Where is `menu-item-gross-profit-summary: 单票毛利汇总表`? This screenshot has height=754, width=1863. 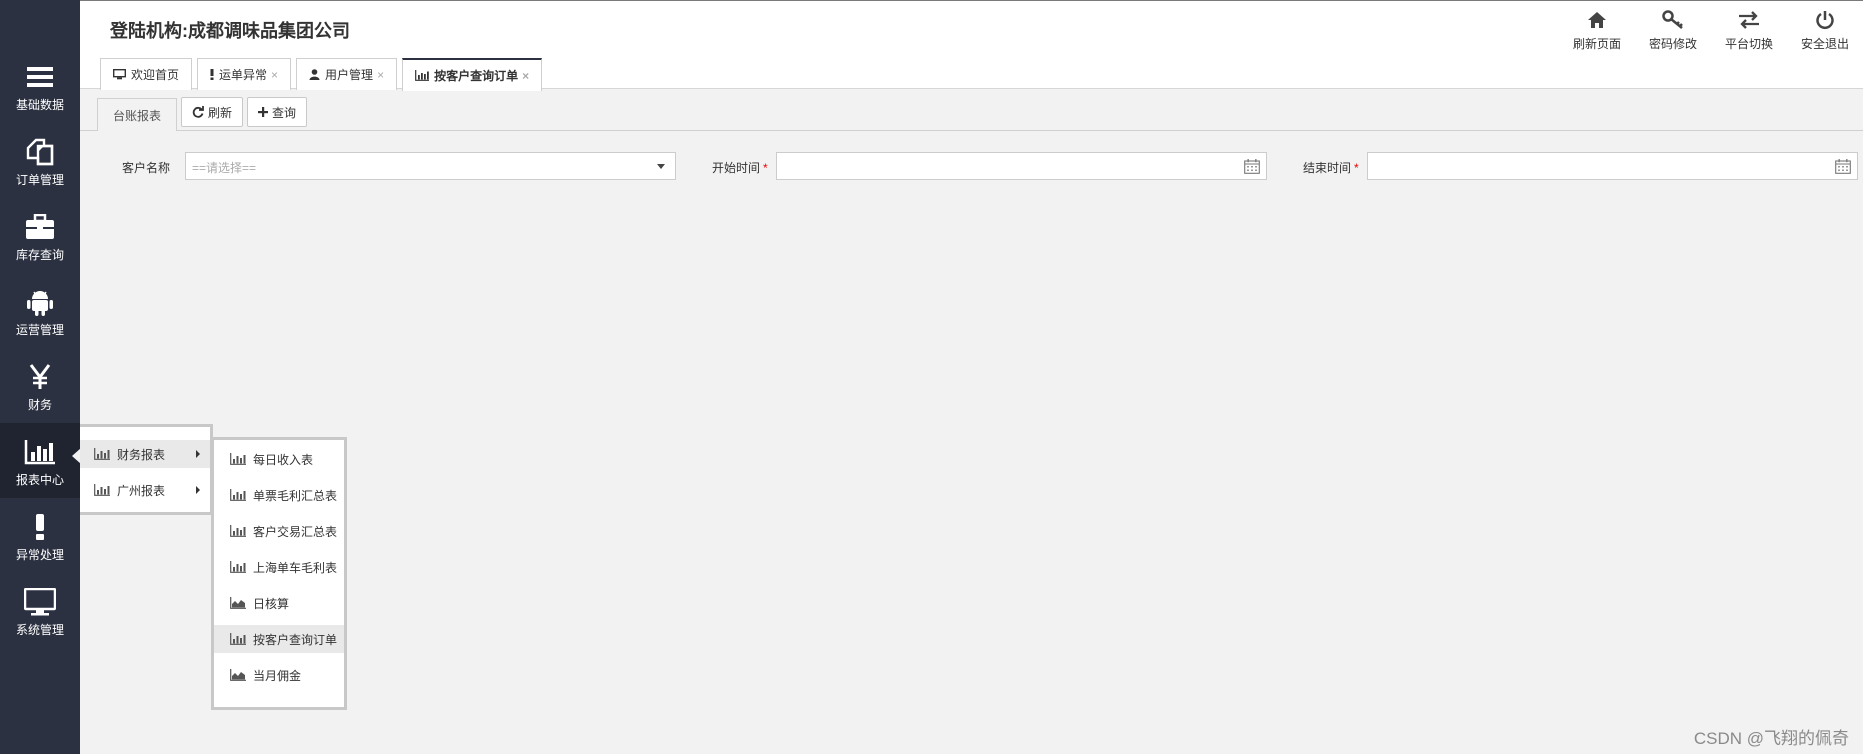 menu-item-gross-profit-summary: 单票毛利汇总表 is located at coordinates (279, 495).